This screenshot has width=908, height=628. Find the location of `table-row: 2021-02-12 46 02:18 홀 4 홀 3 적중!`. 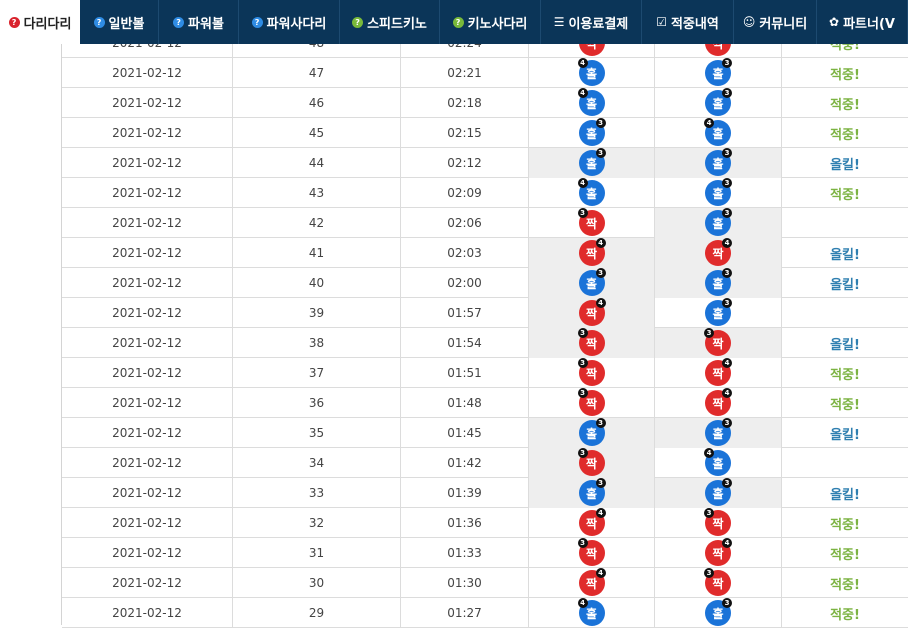

table-row: 2021-02-12 46 02:18 홀 4 홀 3 적중! is located at coordinates (485, 103).